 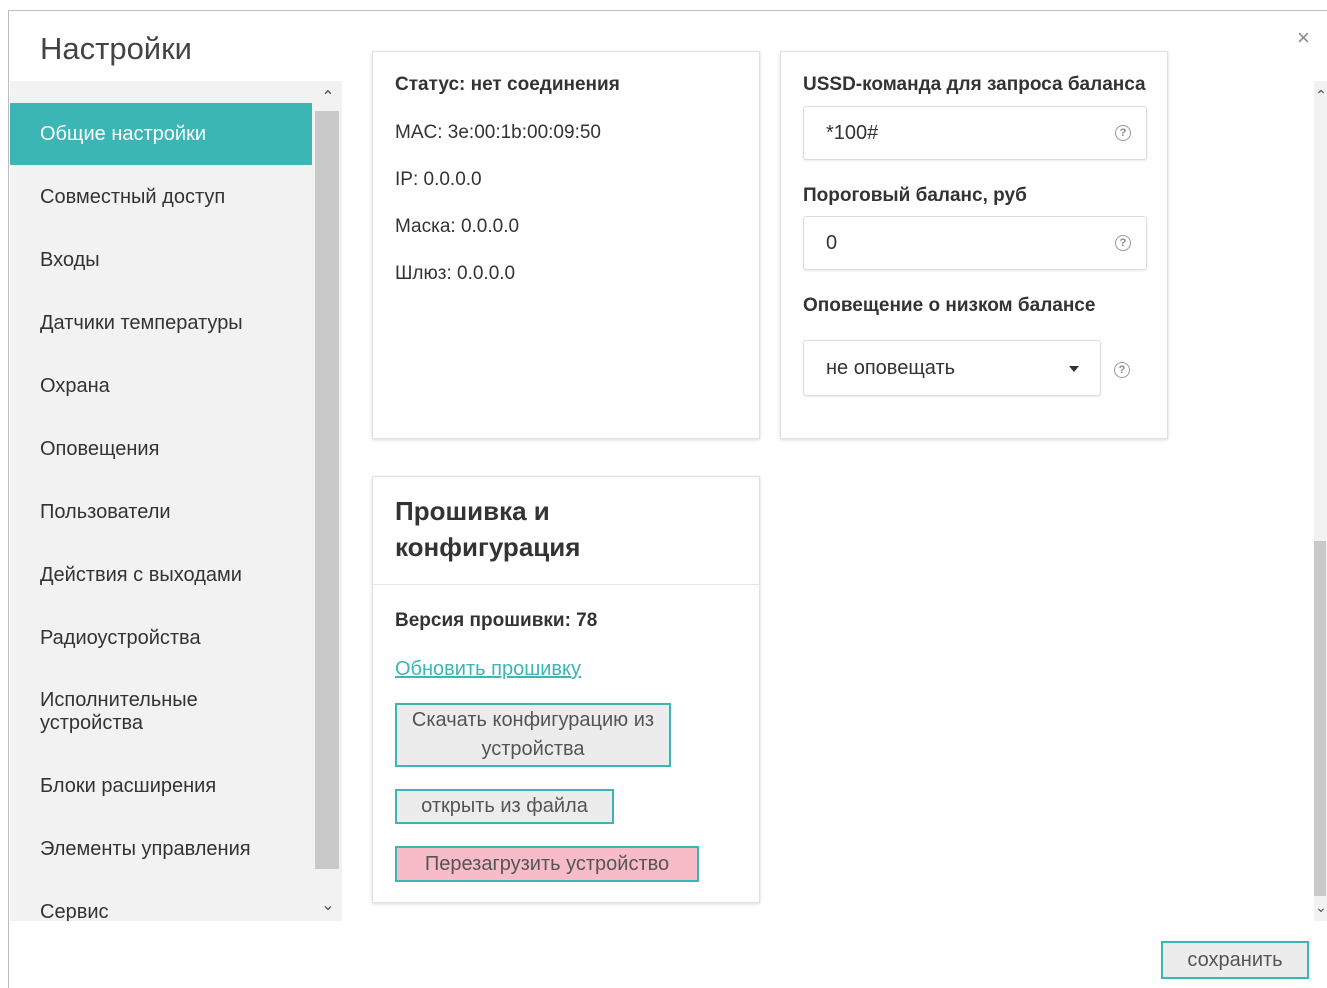 What do you see at coordinates (1074, 369) in the screenshot?
I see `chevron-down-icon` at bounding box center [1074, 369].